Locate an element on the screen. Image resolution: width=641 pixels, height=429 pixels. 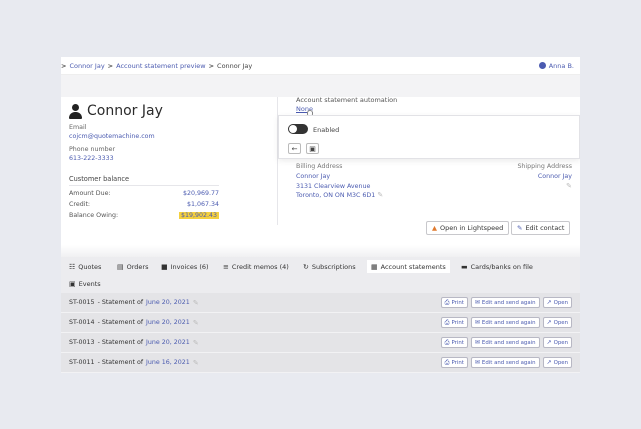
header-band is located at coordinates (320, 86).